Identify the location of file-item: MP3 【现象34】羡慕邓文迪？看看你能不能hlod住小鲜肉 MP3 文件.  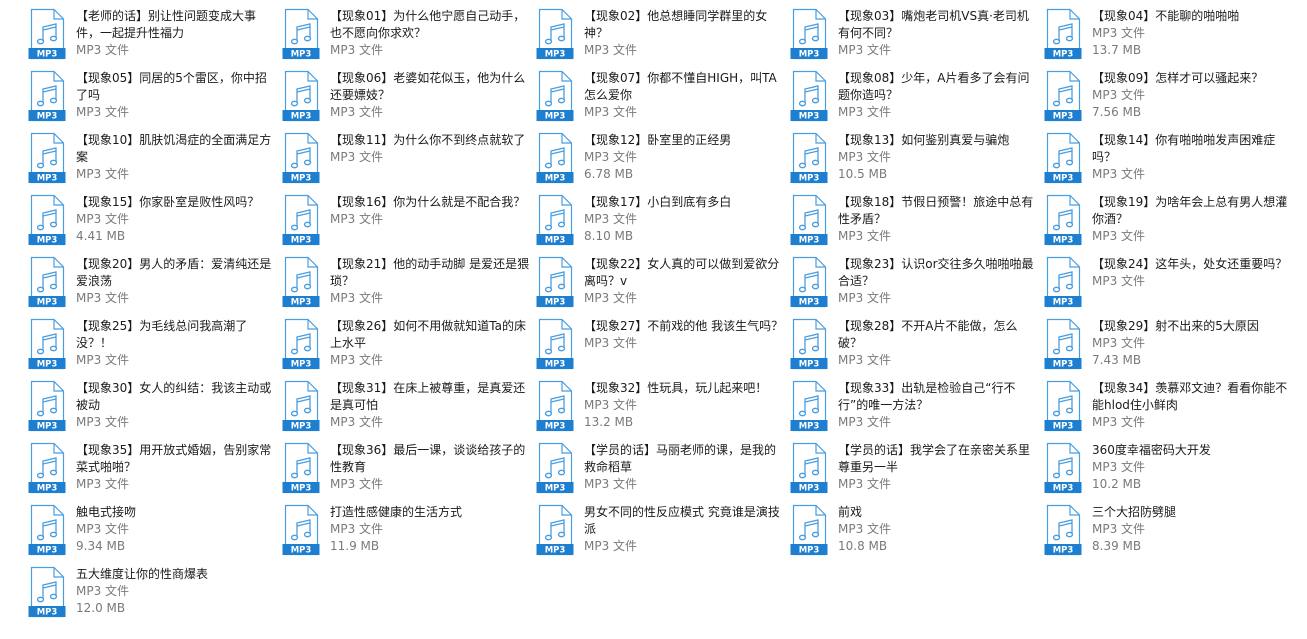
(1169, 410).